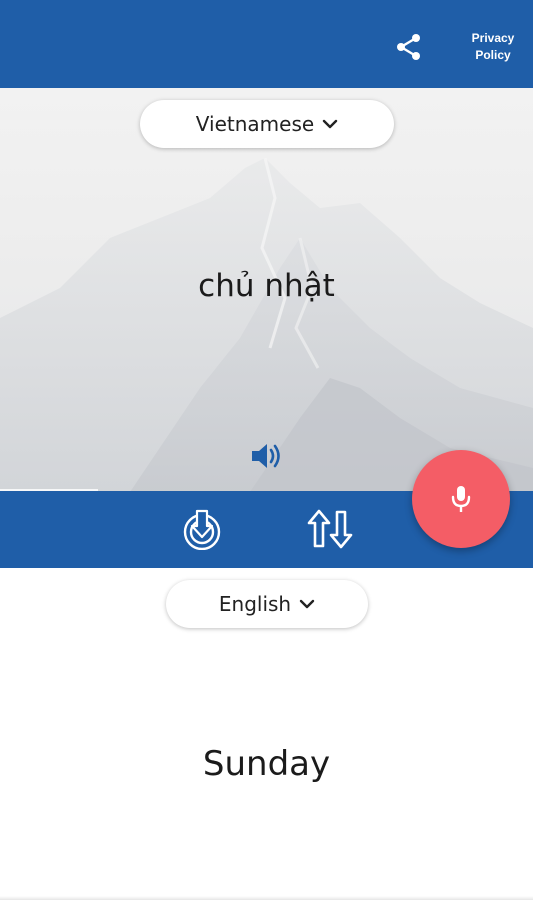 Image resolution: width=533 pixels, height=900 pixels. I want to click on source-text: chủ nhật, so click(266, 286).